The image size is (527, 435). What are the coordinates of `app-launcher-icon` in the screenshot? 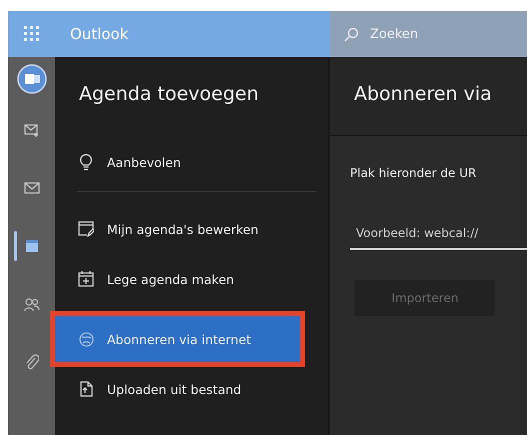 It's located at (32, 34).